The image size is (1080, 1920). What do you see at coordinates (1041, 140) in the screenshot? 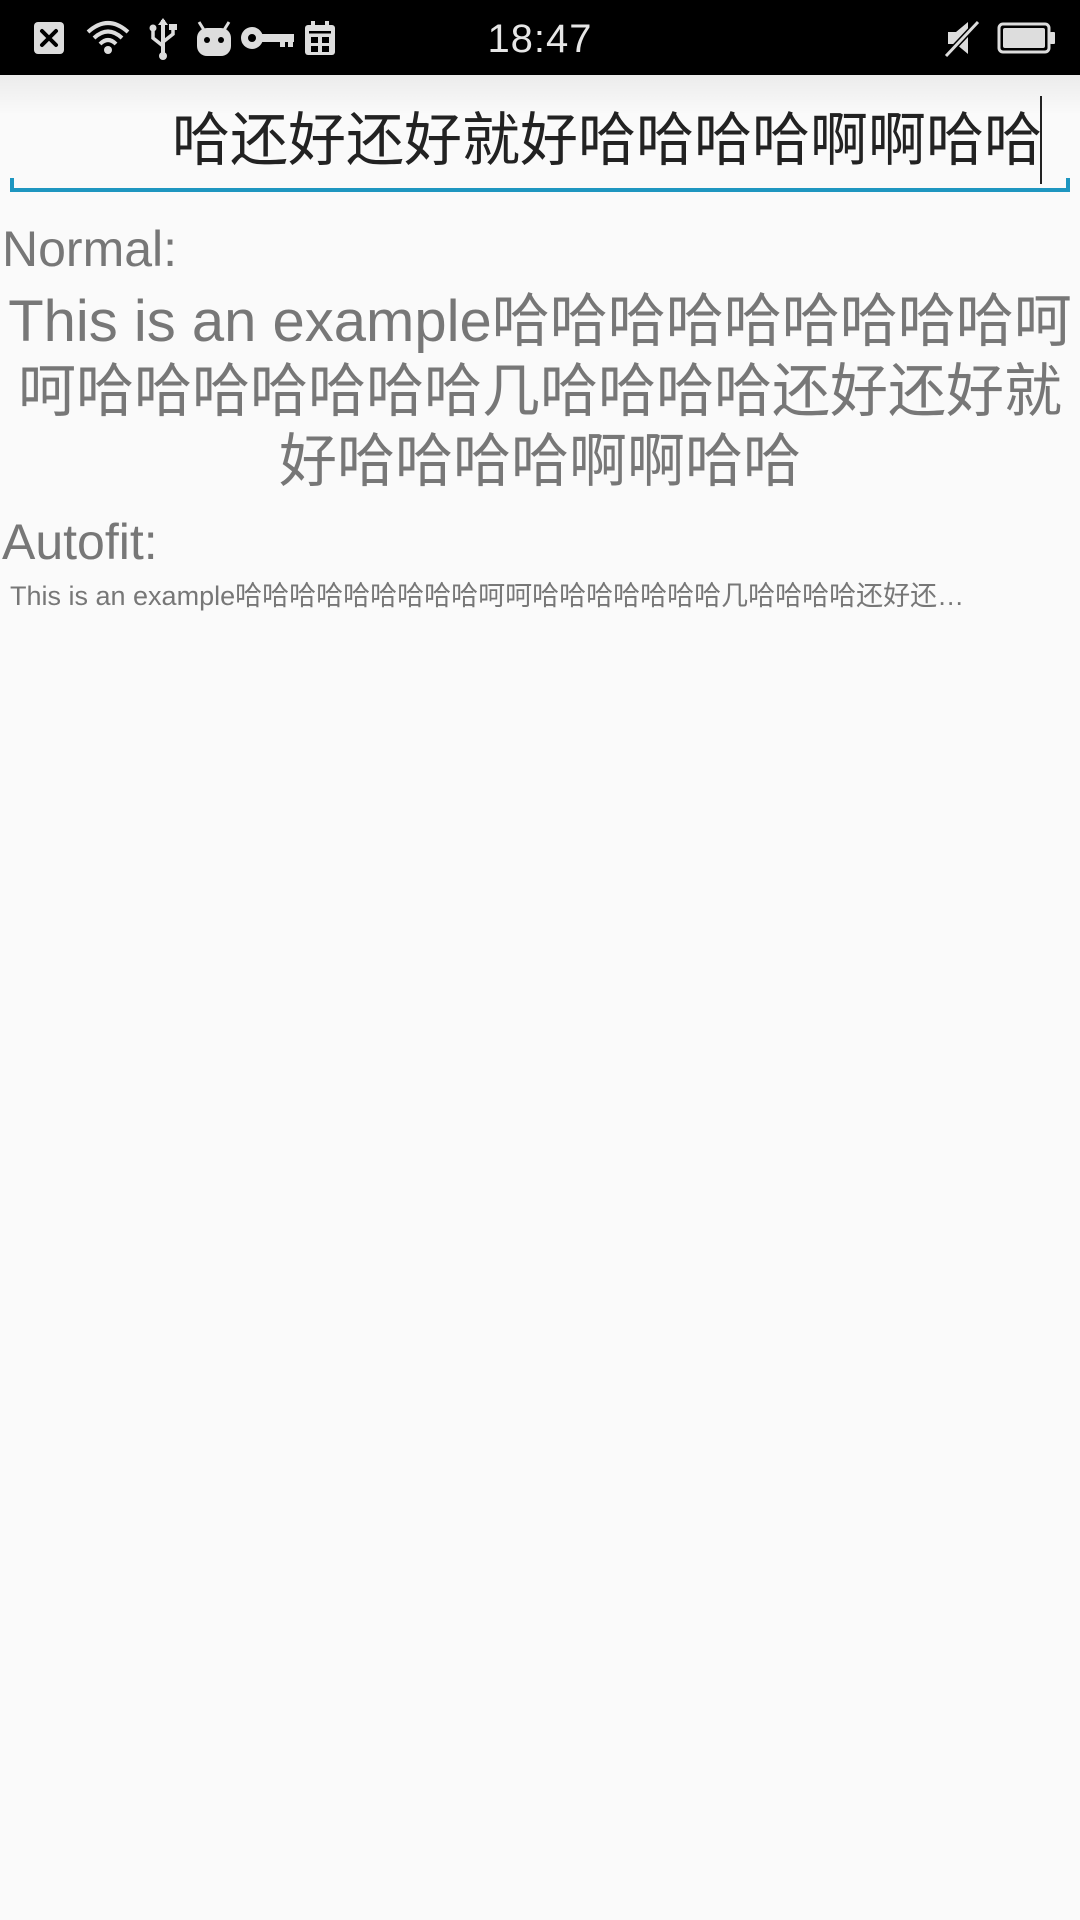
I see `text-cursor` at bounding box center [1041, 140].